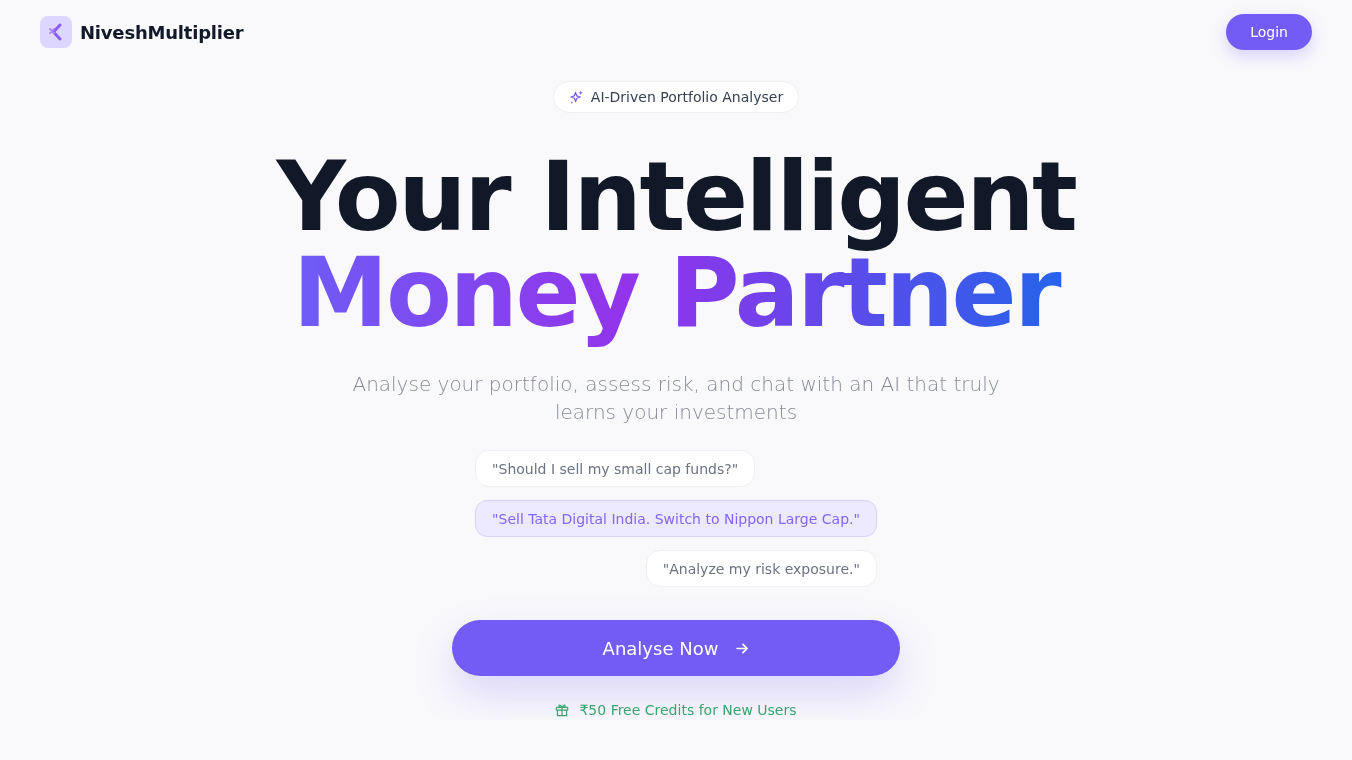  Describe the element at coordinates (1269, 32) in the screenshot. I see `login-button: Login` at that location.